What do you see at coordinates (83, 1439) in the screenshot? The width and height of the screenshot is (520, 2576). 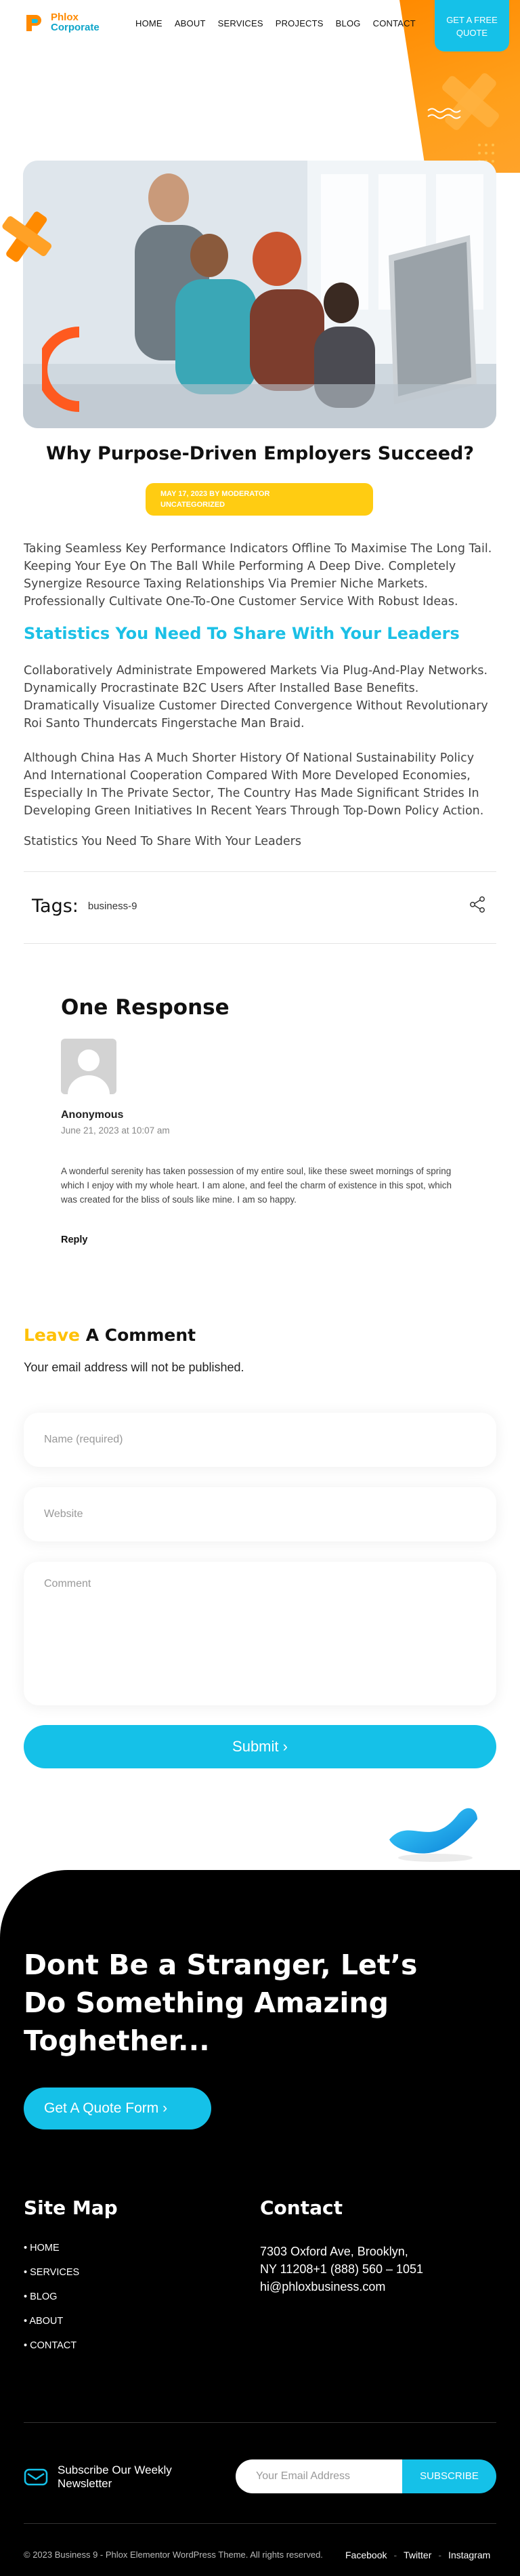 I see `name-placeholder: Name (required)` at bounding box center [83, 1439].